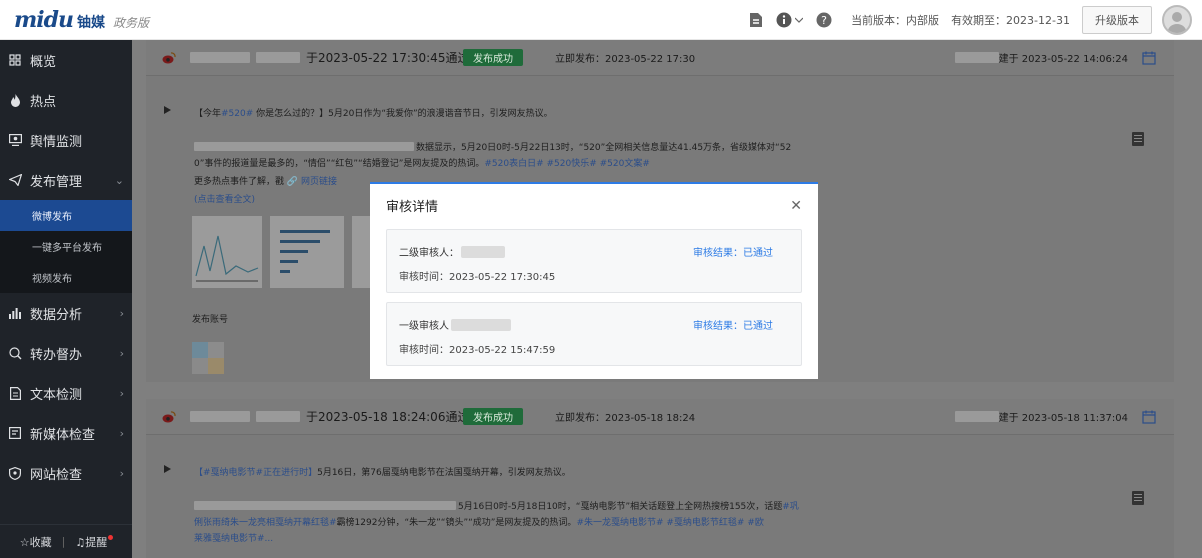 This screenshot has width=1202, height=558. What do you see at coordinates (493, 57) in the screenshot?
I see `status-badge: 发布成功` at bounding box center [493, 57].